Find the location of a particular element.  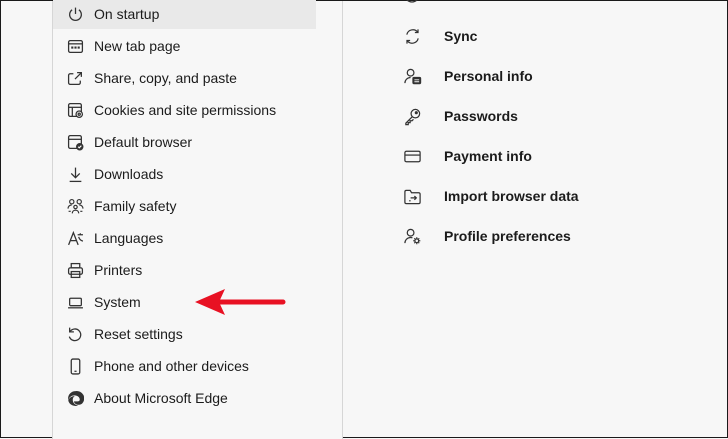

sidebar-item-reset-settings: Reset settings is located at coordinates (184, 334).